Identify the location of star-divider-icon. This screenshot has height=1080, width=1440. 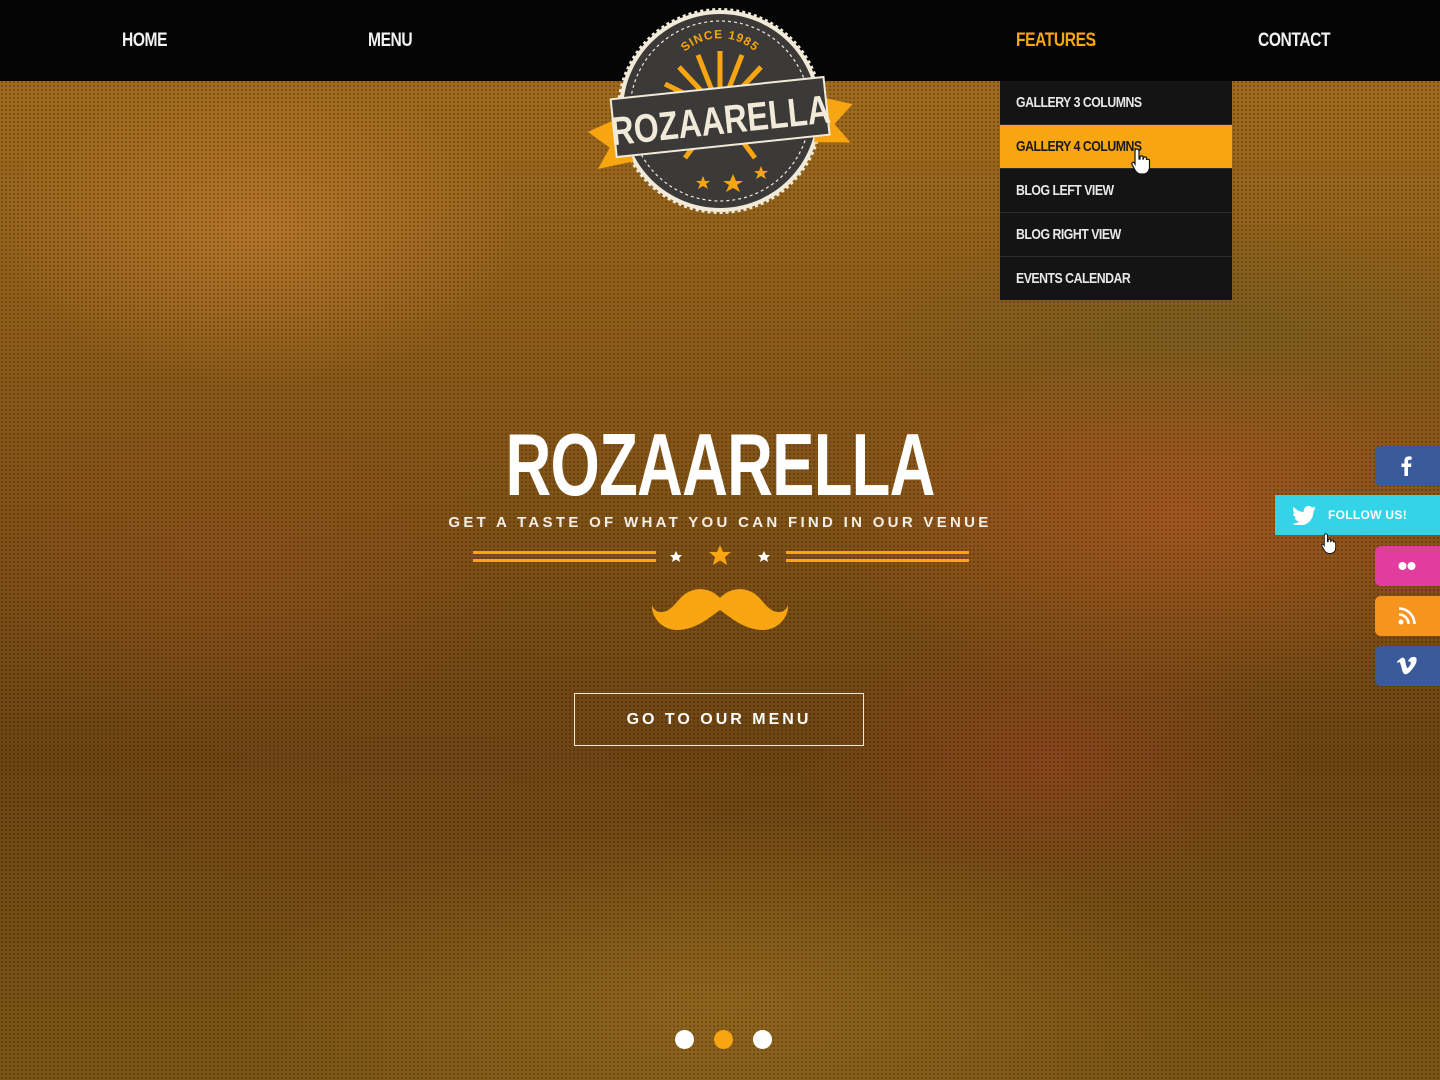
(721, 555).